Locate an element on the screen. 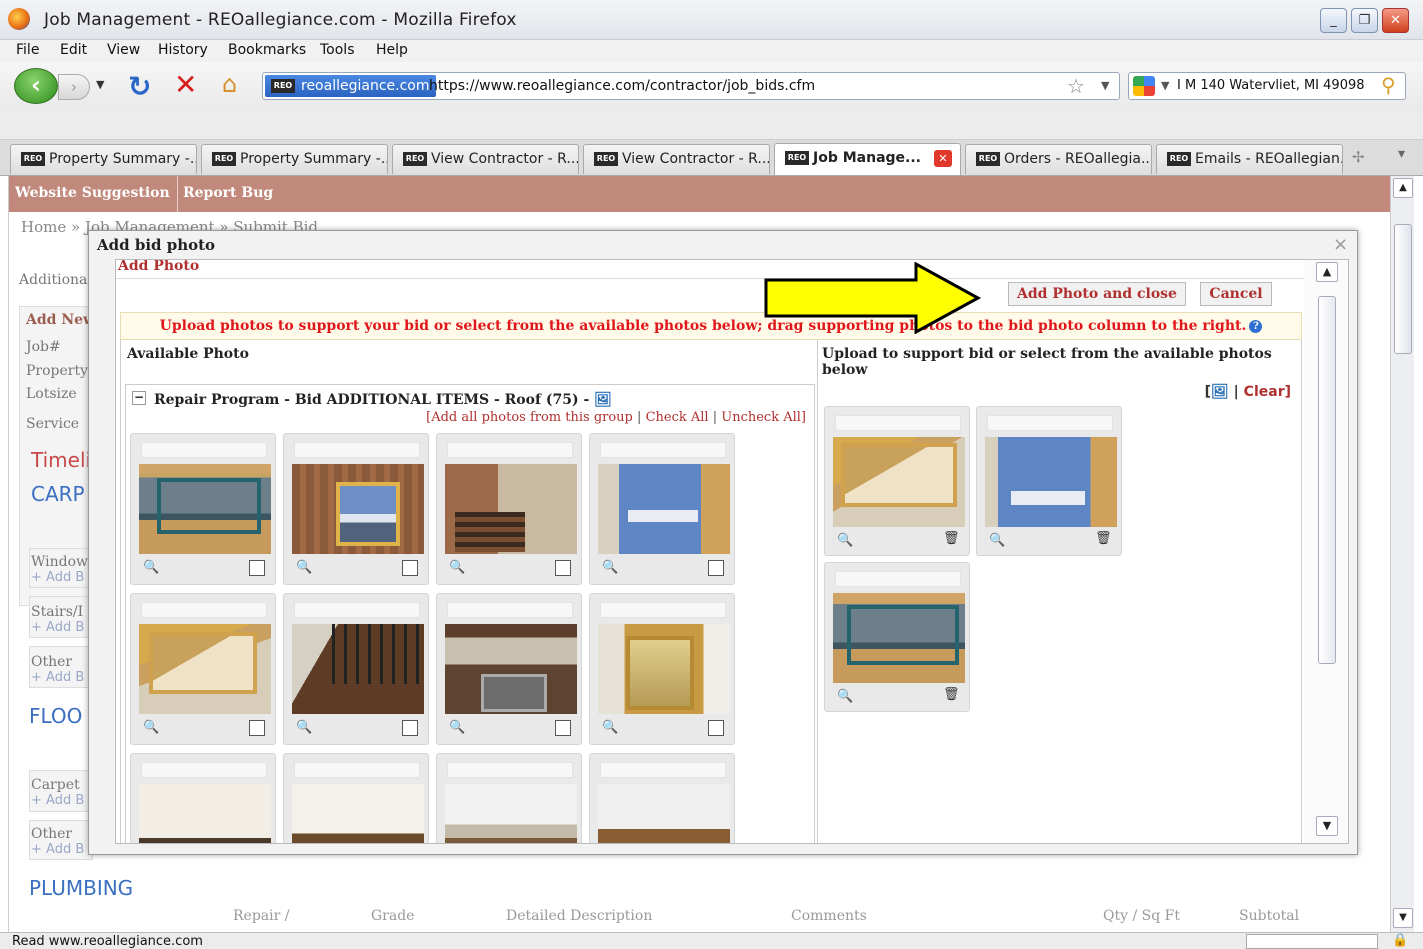 This screenshot has width=1423, height=949. menu-history: History is located at coordinates (183, 50).